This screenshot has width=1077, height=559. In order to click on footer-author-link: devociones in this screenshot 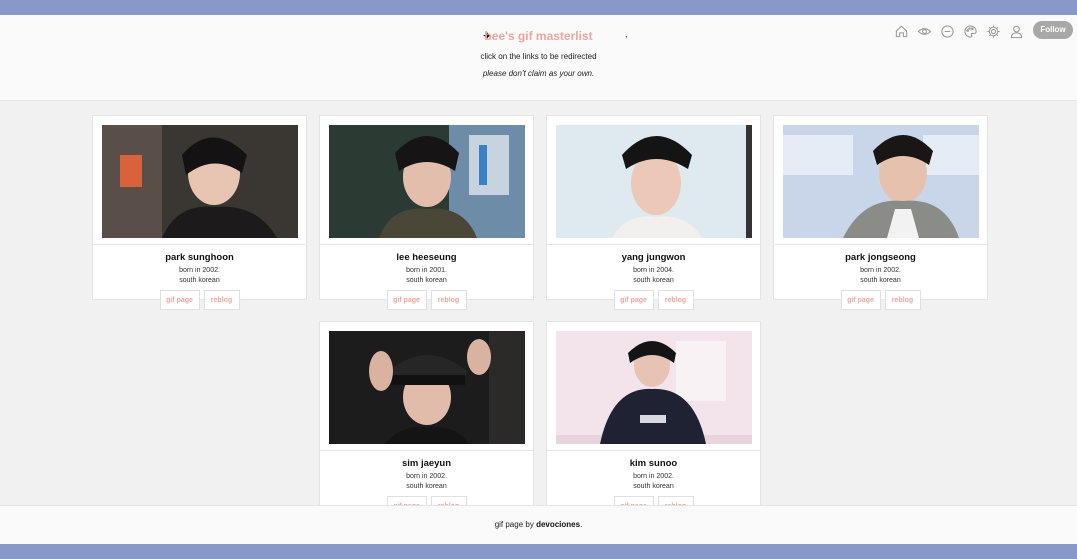, I will do `click(558, 524)`.